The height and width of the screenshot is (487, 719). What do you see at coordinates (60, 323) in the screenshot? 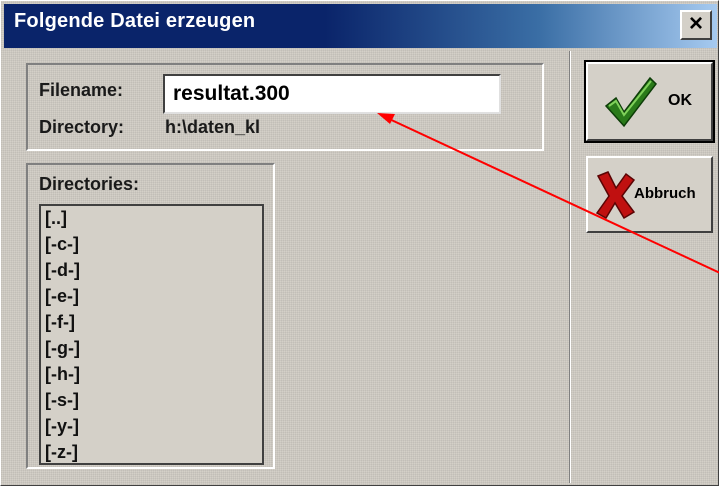
I see `list-item: [-f-]` at bounding box center [60, 323].